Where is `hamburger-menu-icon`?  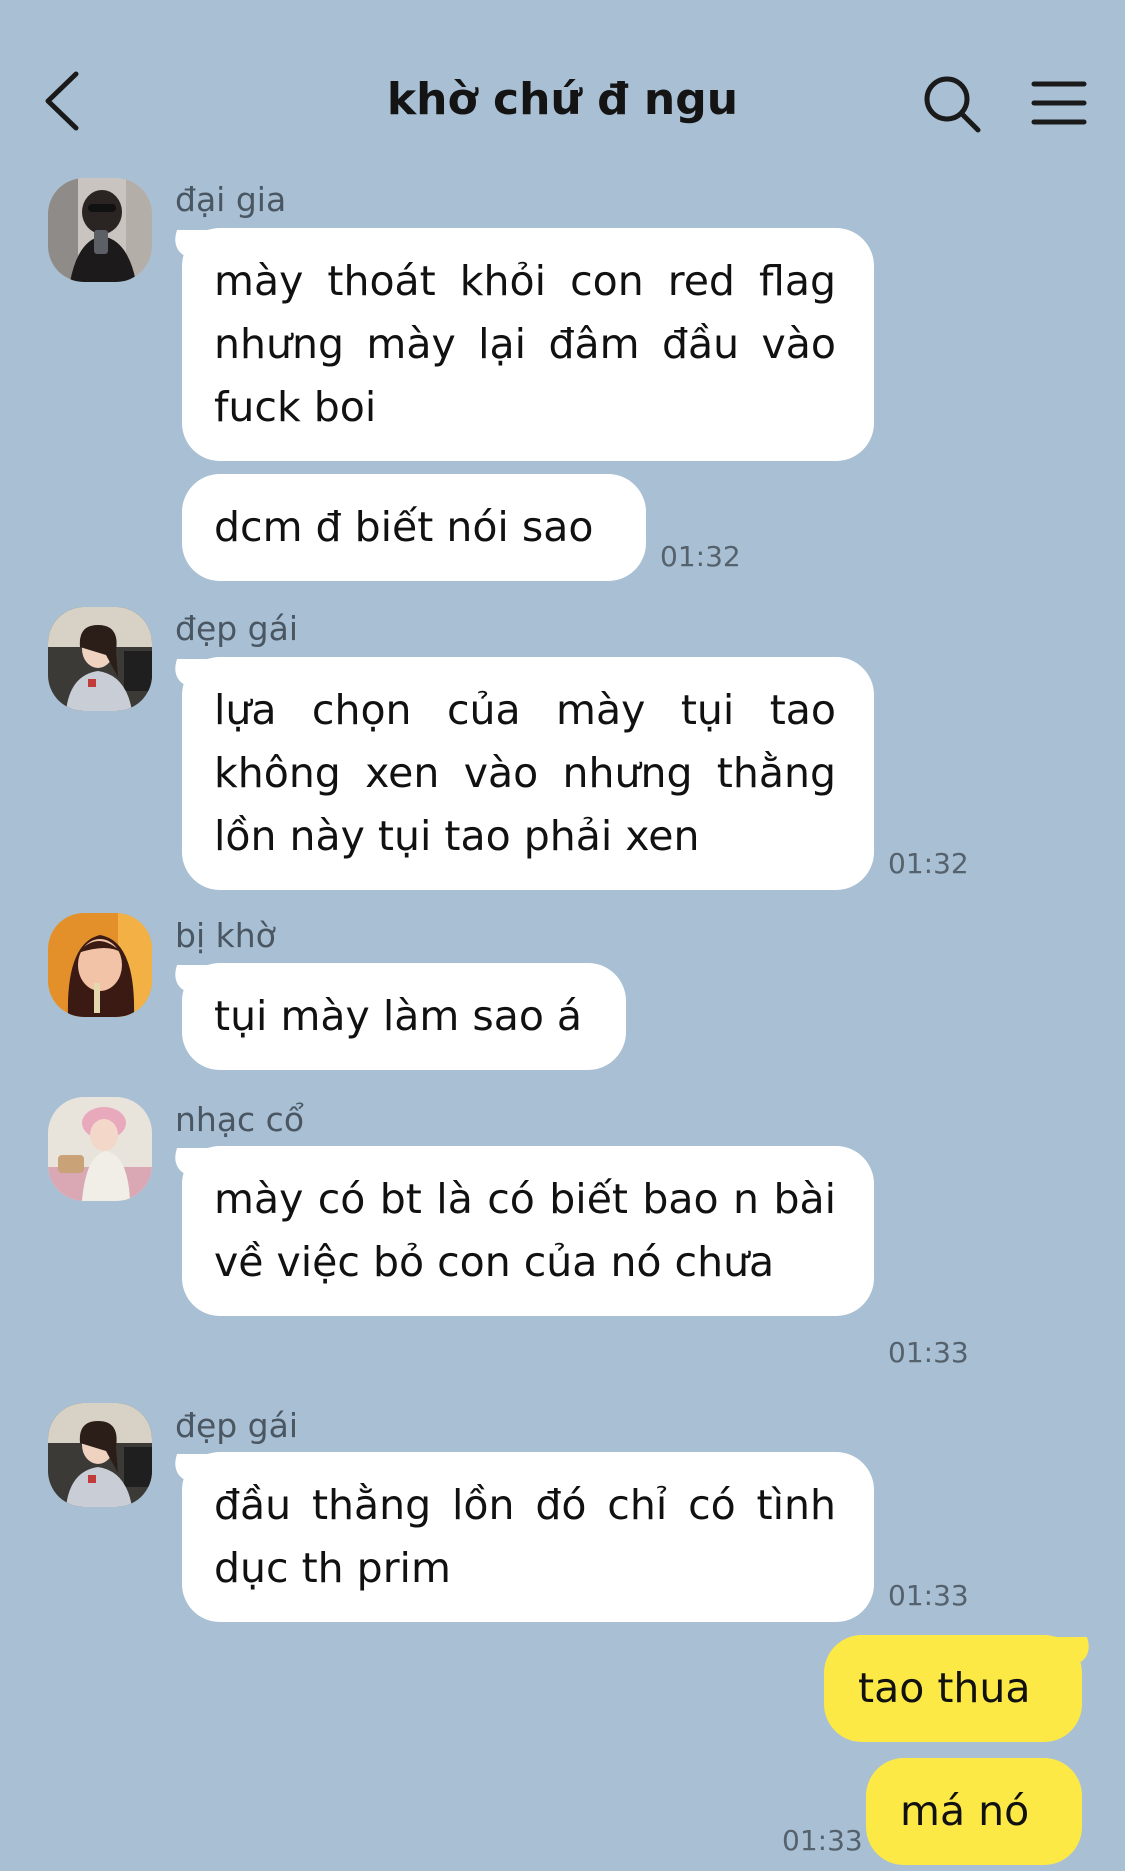
hamburger-menu-icon is located at coordinates (1059, 103).